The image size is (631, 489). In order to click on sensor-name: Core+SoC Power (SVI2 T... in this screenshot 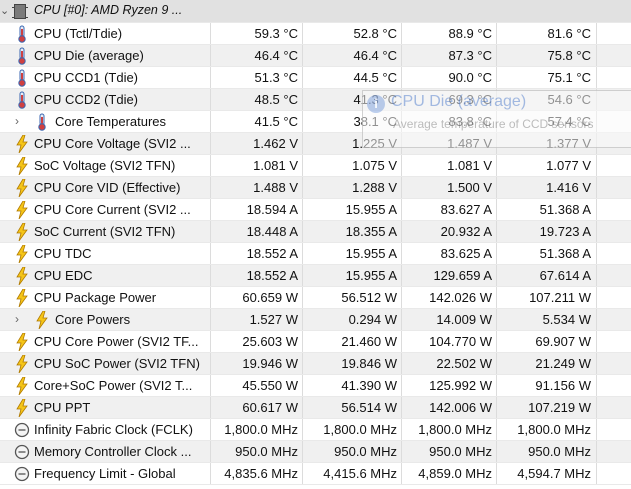, I will do `click(113, 385)`.